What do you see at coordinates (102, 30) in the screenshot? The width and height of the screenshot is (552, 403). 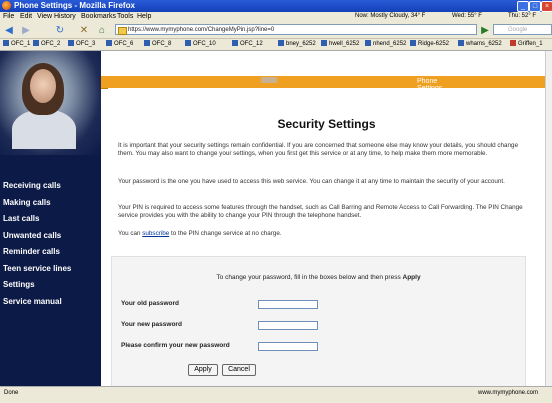 I see `home-icon: ⌂` at bounding box center [102, 30].